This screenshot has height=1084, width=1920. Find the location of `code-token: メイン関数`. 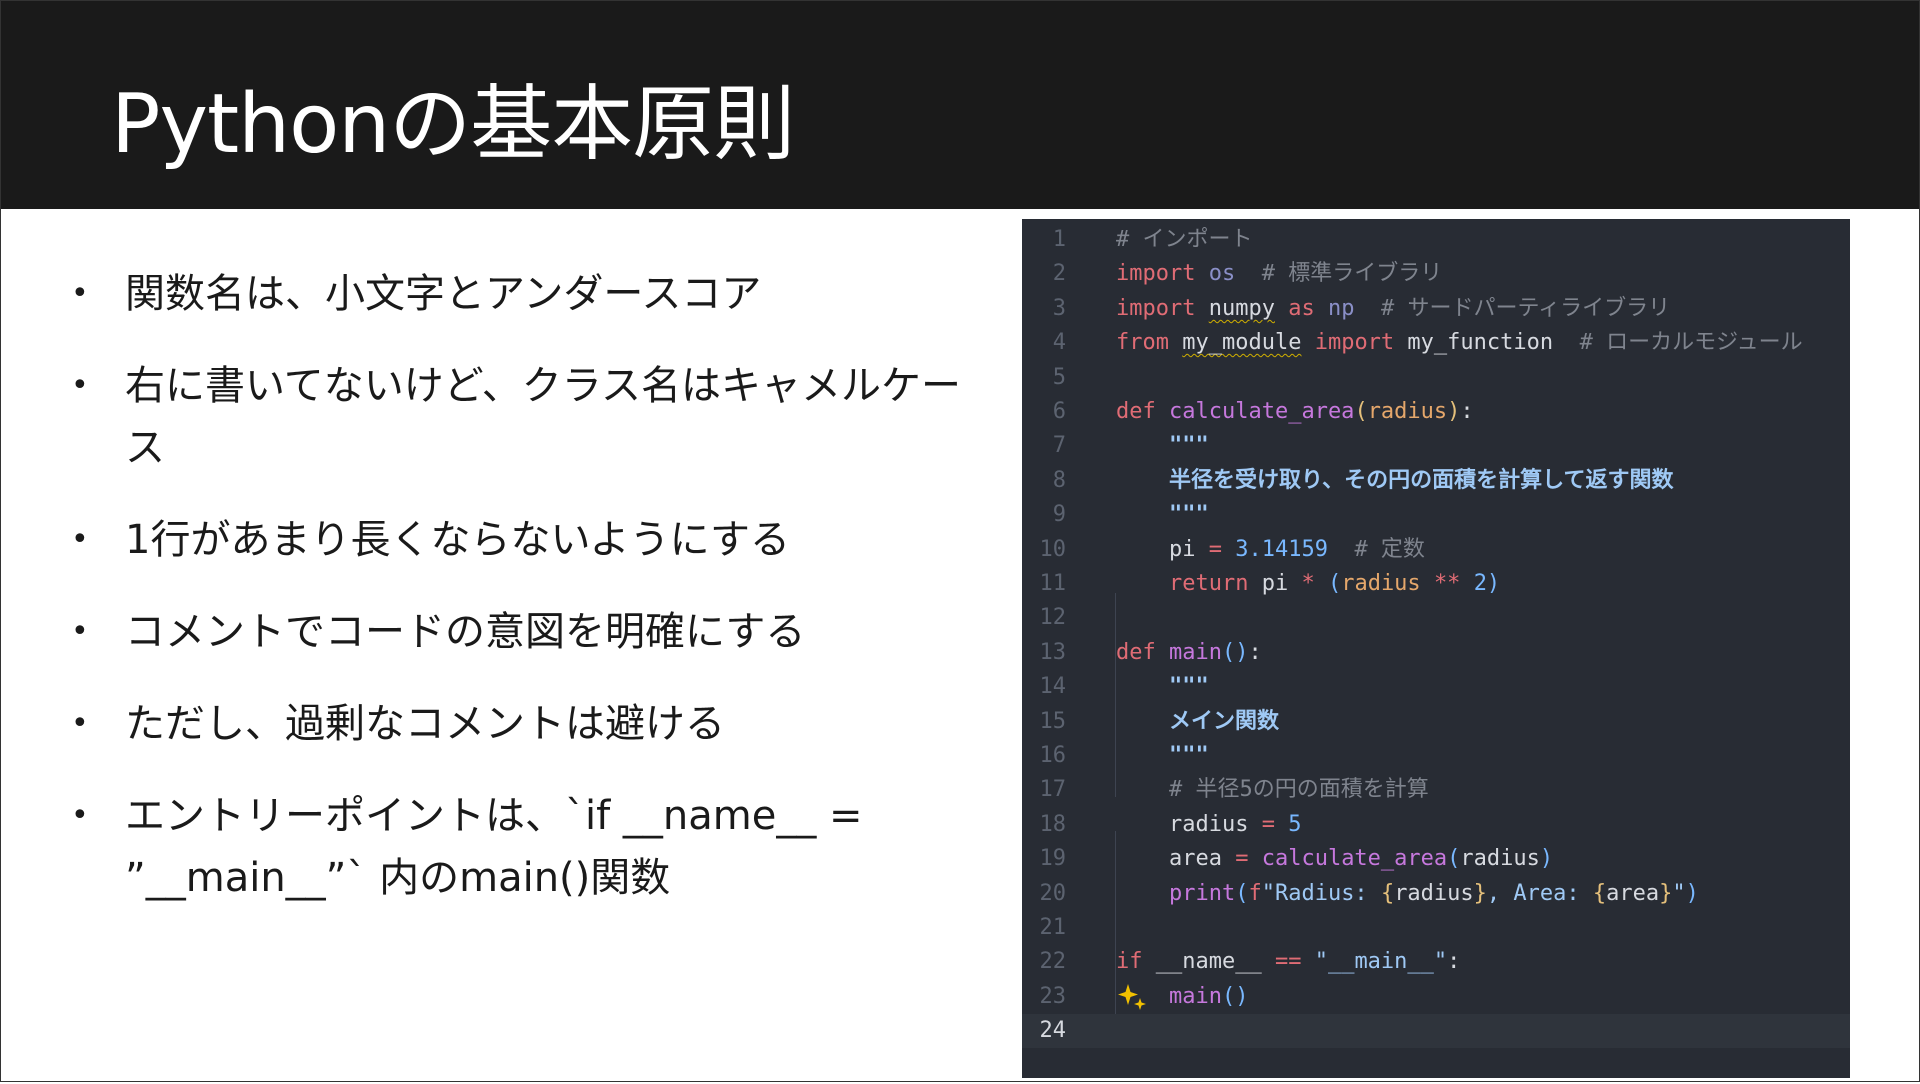

code-token: メイン関数 is located at coordinates (1223, 721).